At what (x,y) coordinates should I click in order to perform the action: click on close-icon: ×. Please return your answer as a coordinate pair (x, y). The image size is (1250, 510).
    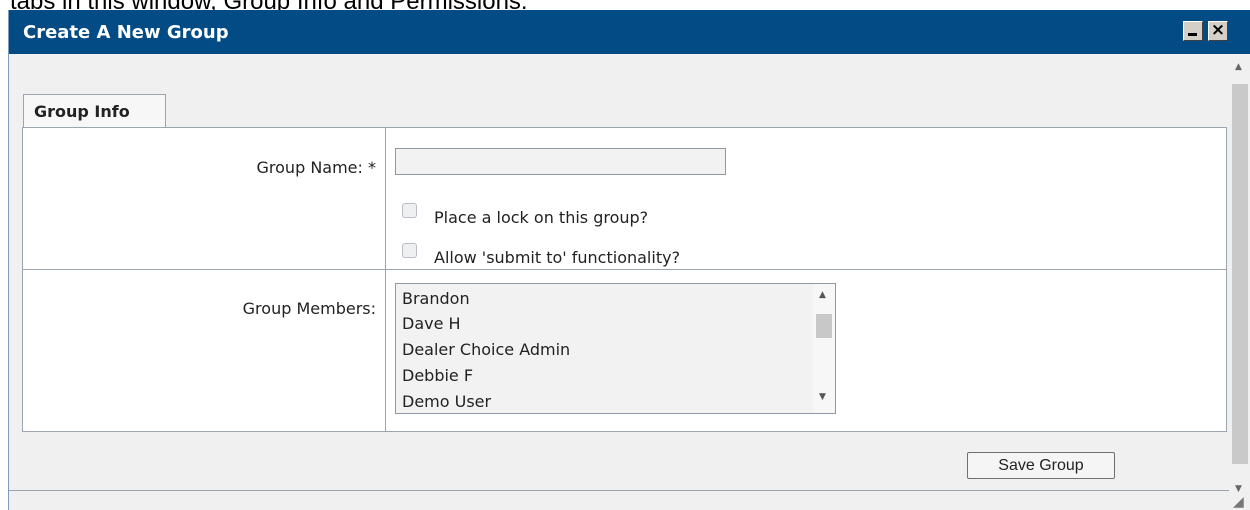
    Looking at the image, I should click on (1218, 30).